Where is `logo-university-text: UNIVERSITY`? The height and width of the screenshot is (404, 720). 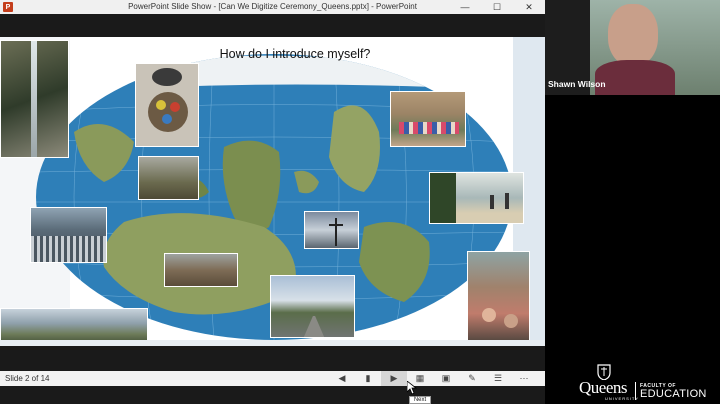 logo-university-text: UNIVERSITY is located at coordinates (622, 398).